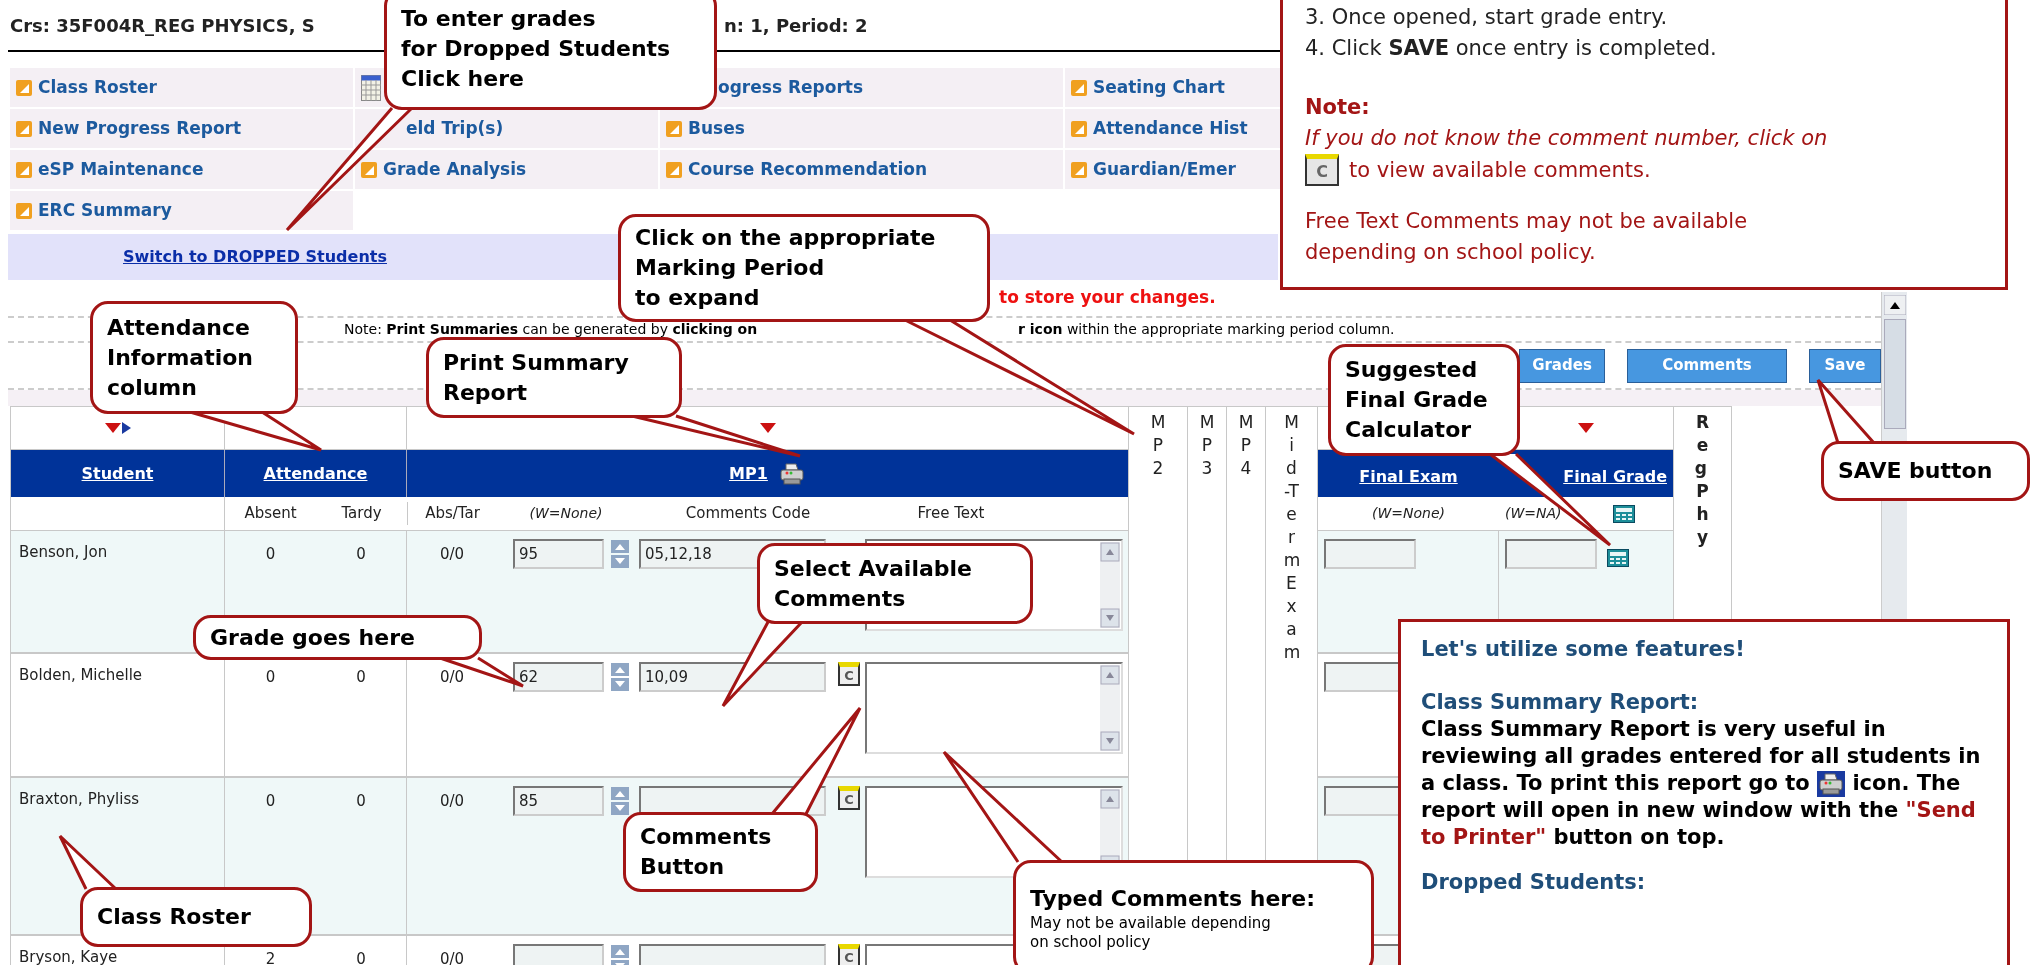  Describe the element at coordinates (1246, 445) in the screenshot. I see `marking-period-label: MP4` at that location.